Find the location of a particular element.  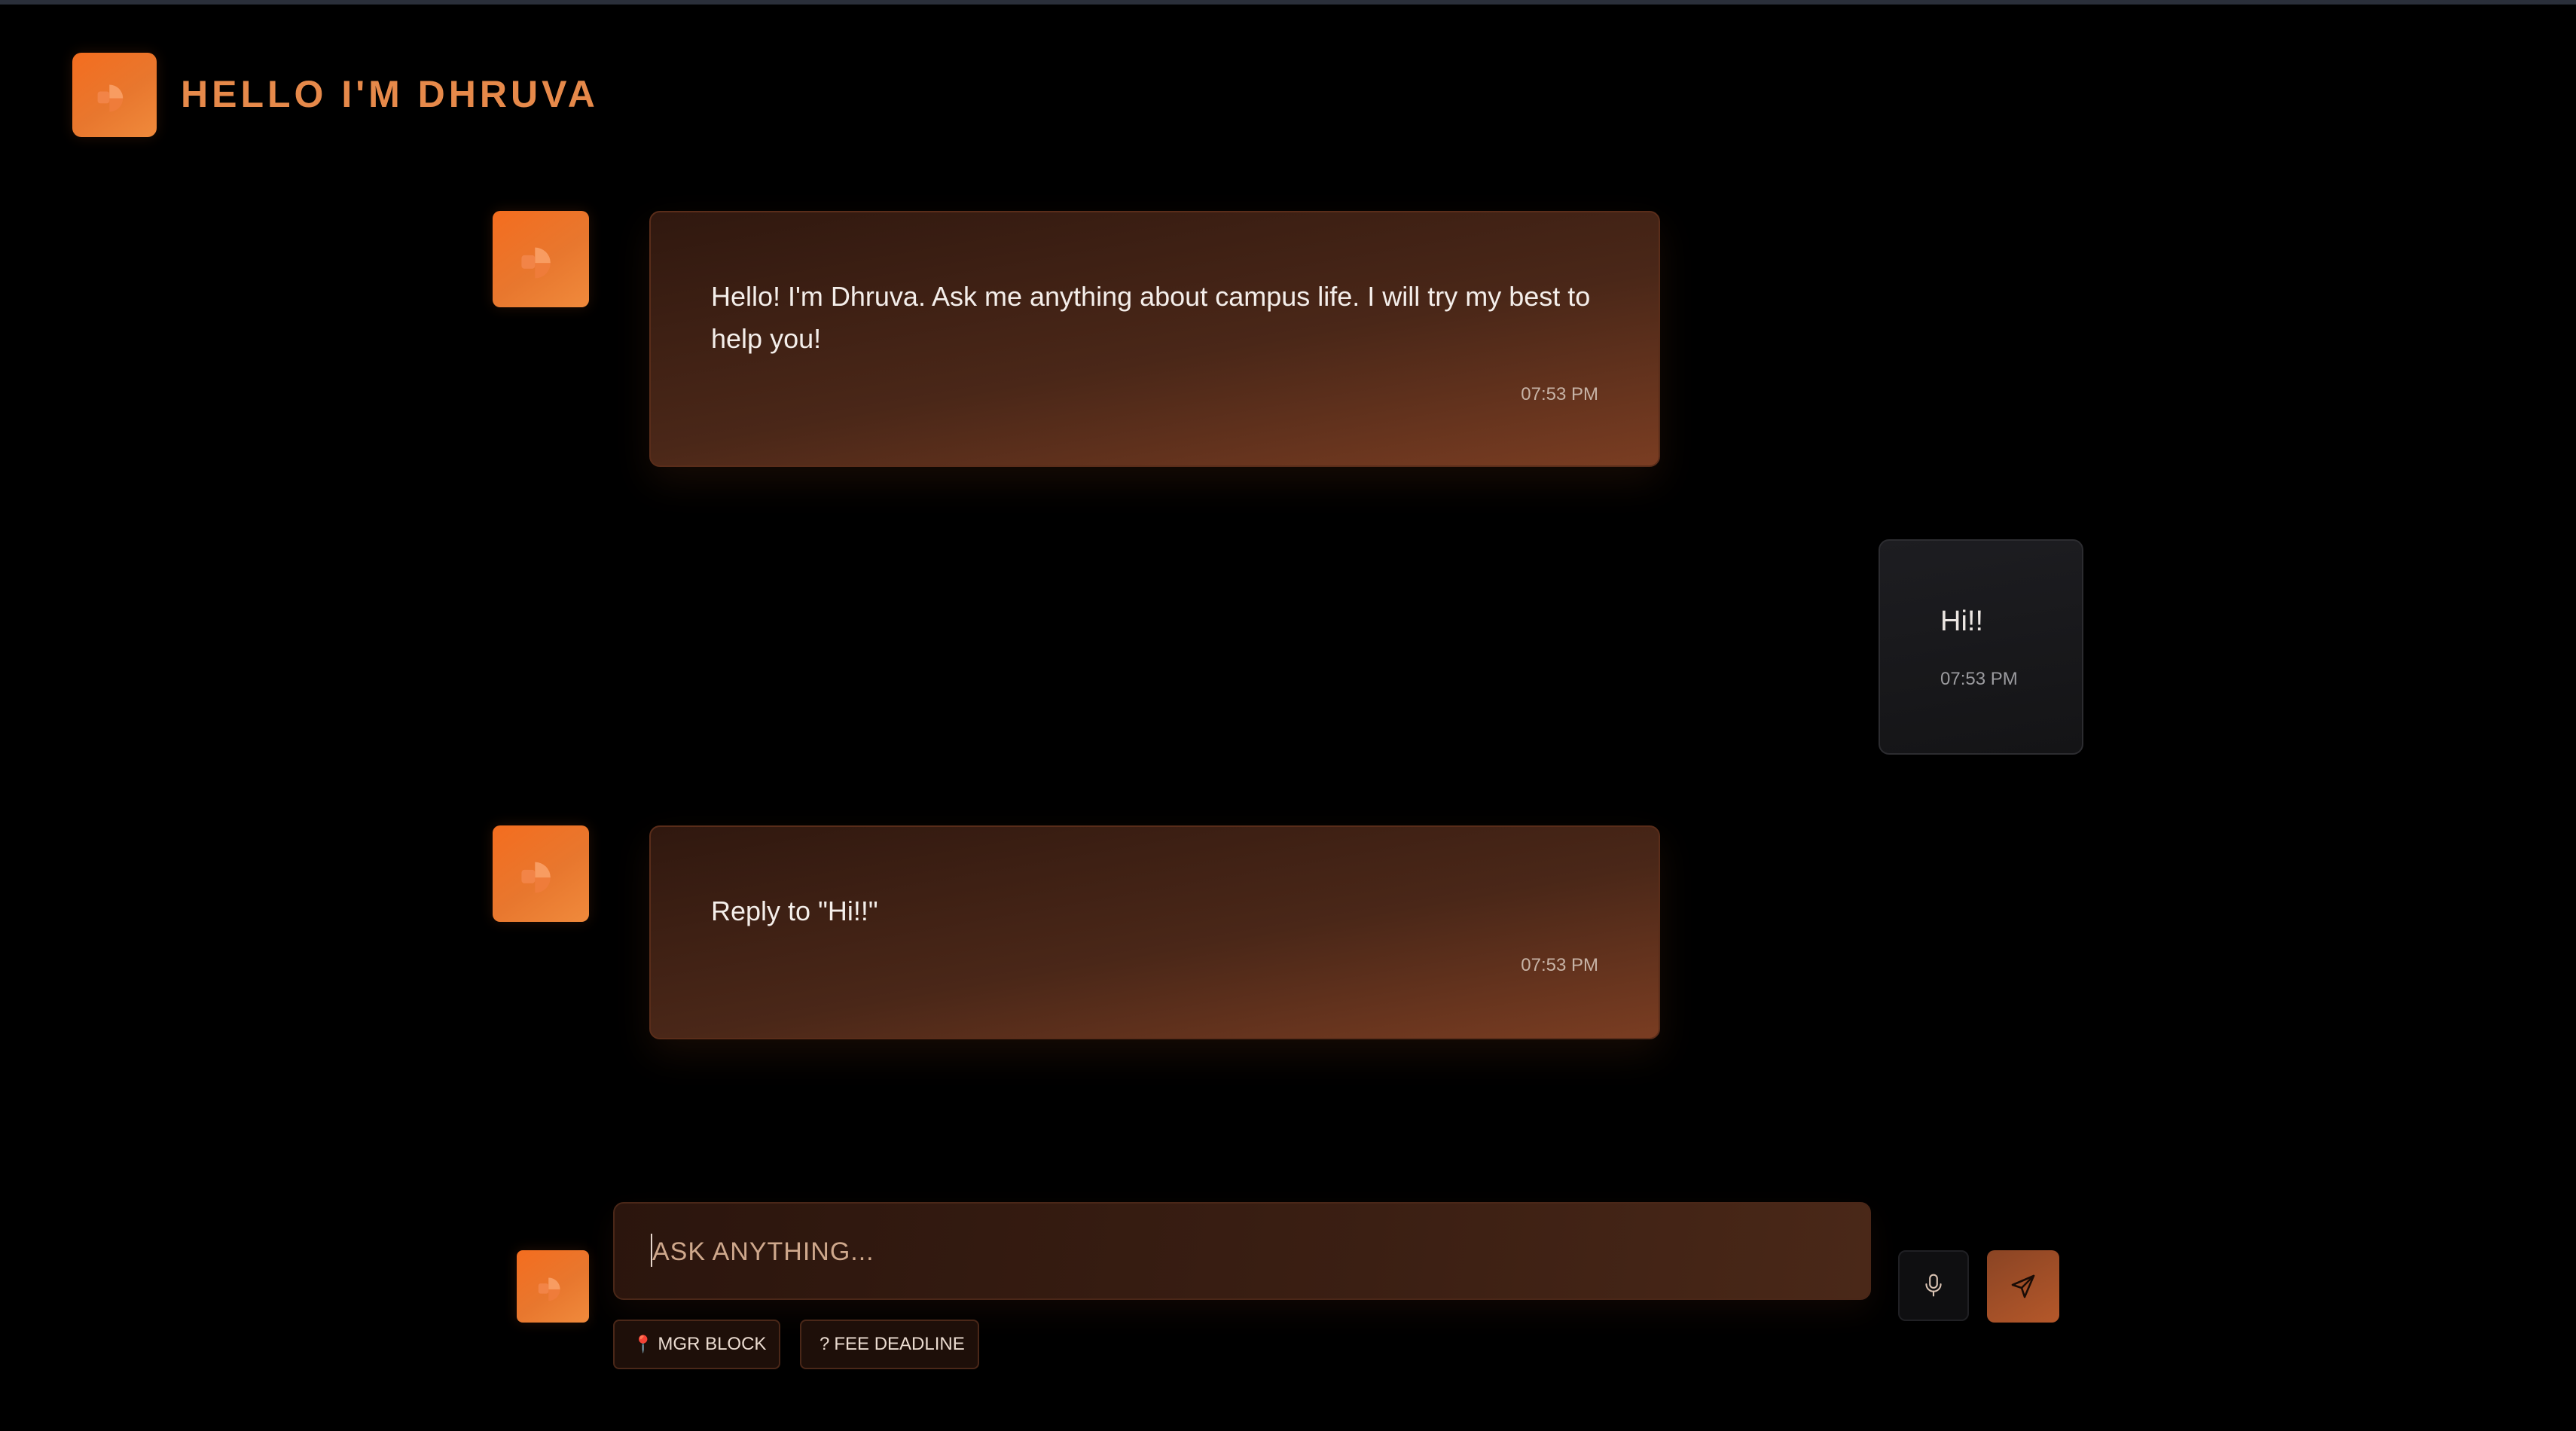

question-icon: ? is located at coordinates (824, 1344).